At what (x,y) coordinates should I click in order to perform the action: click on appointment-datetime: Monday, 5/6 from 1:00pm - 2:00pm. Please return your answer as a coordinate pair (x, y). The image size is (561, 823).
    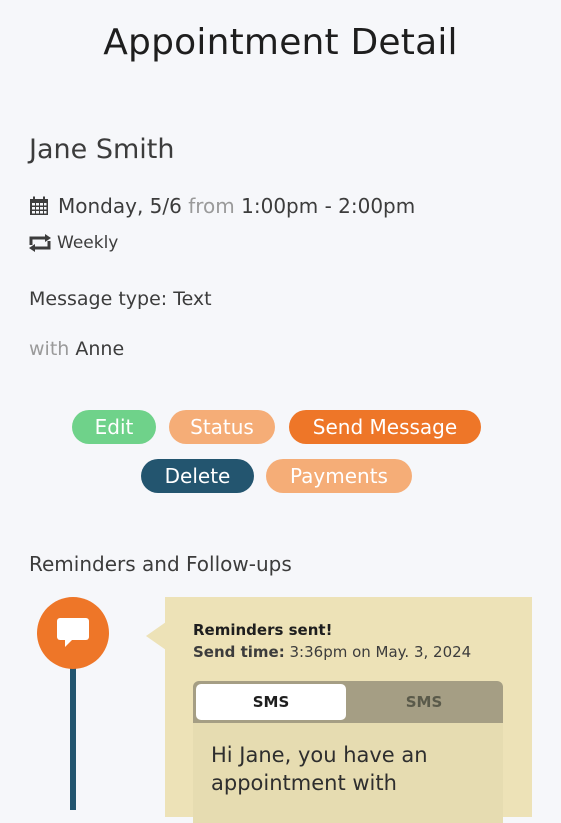
    Looking at the image, I should click on (222, 206).